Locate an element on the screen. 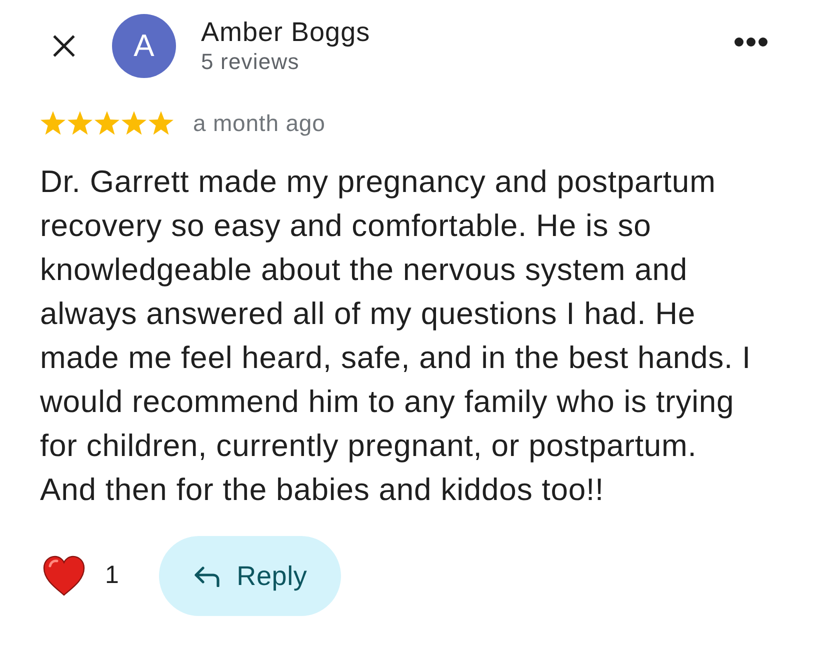 The height and width of the screenshot is (662, 816). review-time: a month ago is located at coordinates (259, 123).